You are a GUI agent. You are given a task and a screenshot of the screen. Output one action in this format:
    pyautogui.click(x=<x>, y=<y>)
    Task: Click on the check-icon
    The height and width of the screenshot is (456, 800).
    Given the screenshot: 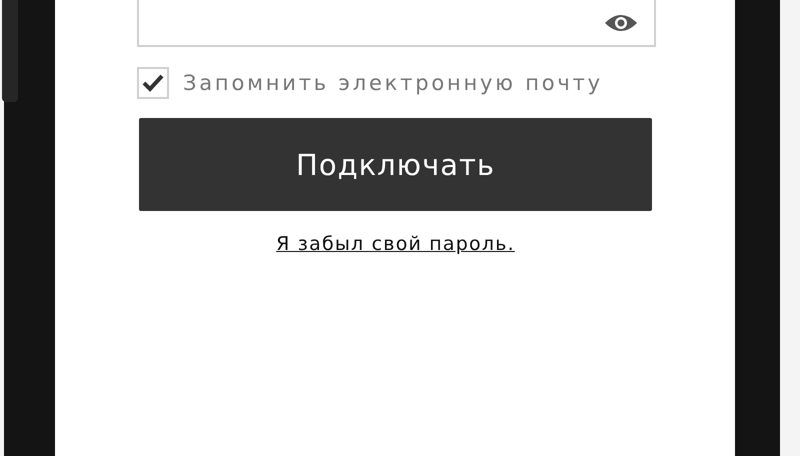 What is the action you would take?
    pyautogui.click(x=153, y=83)
    